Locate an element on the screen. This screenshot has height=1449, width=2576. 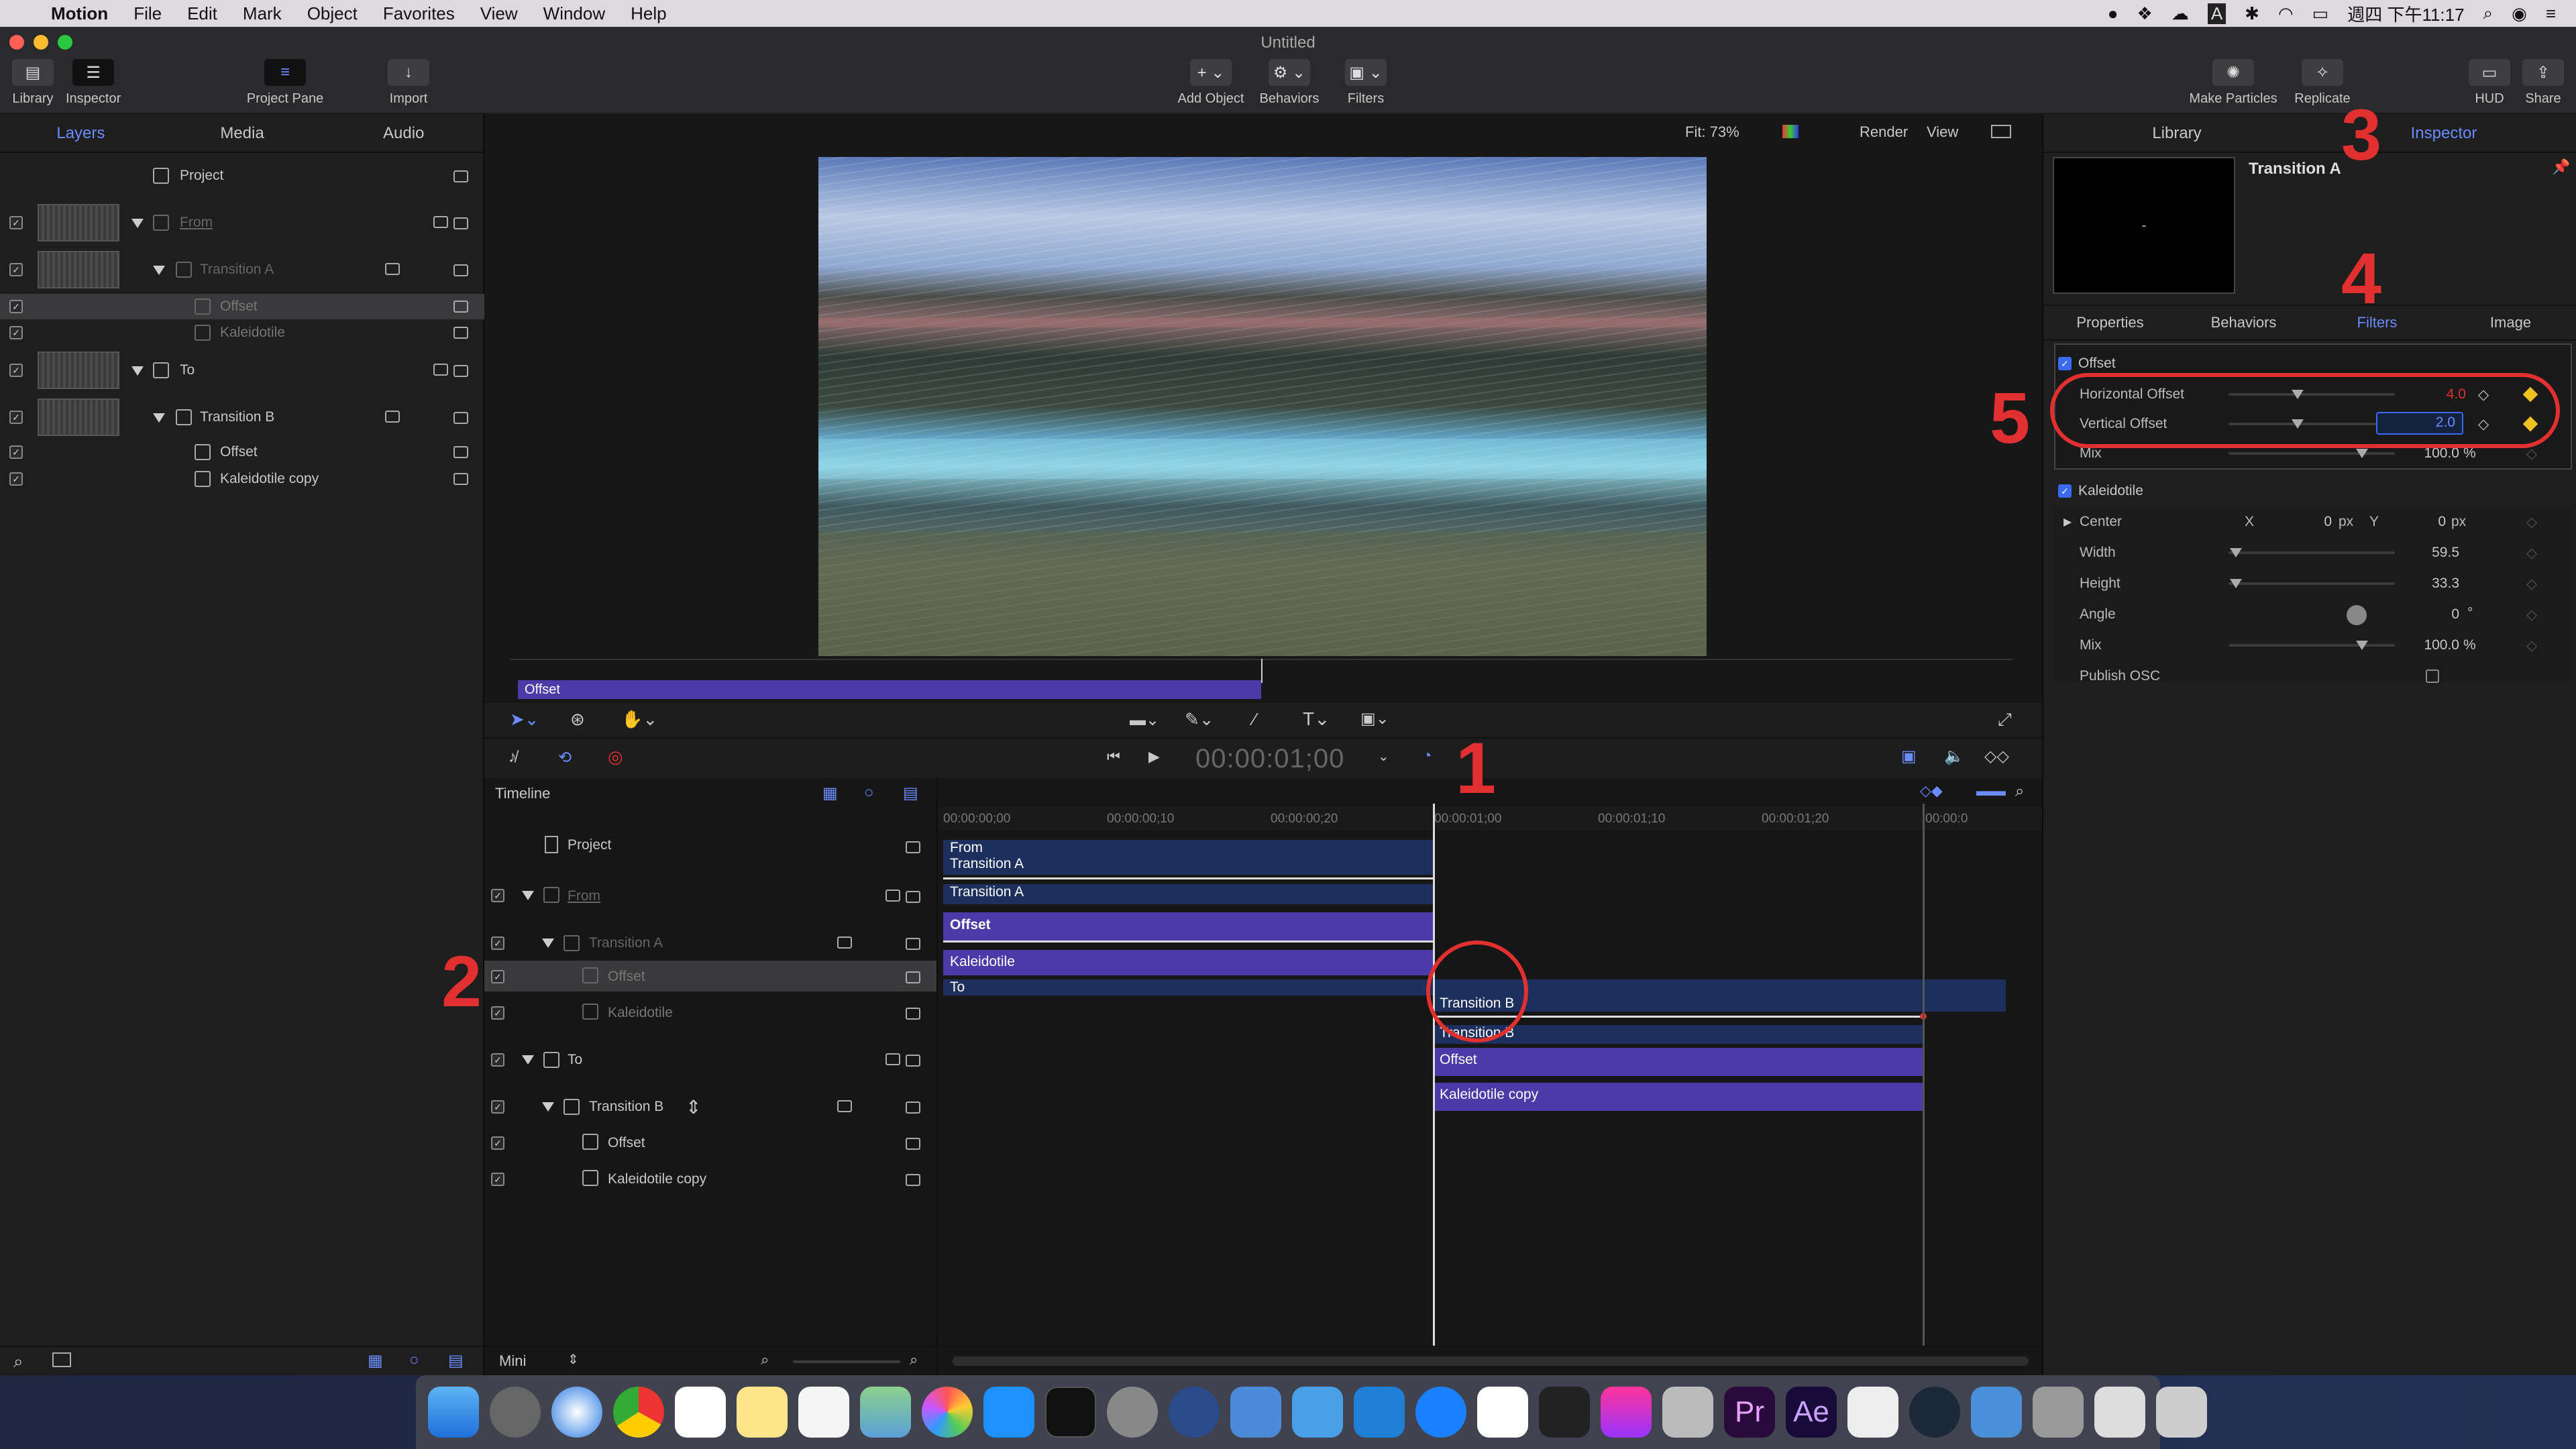
offset-enable-checkbox: ✓ is located at coordinates (2065, 363).